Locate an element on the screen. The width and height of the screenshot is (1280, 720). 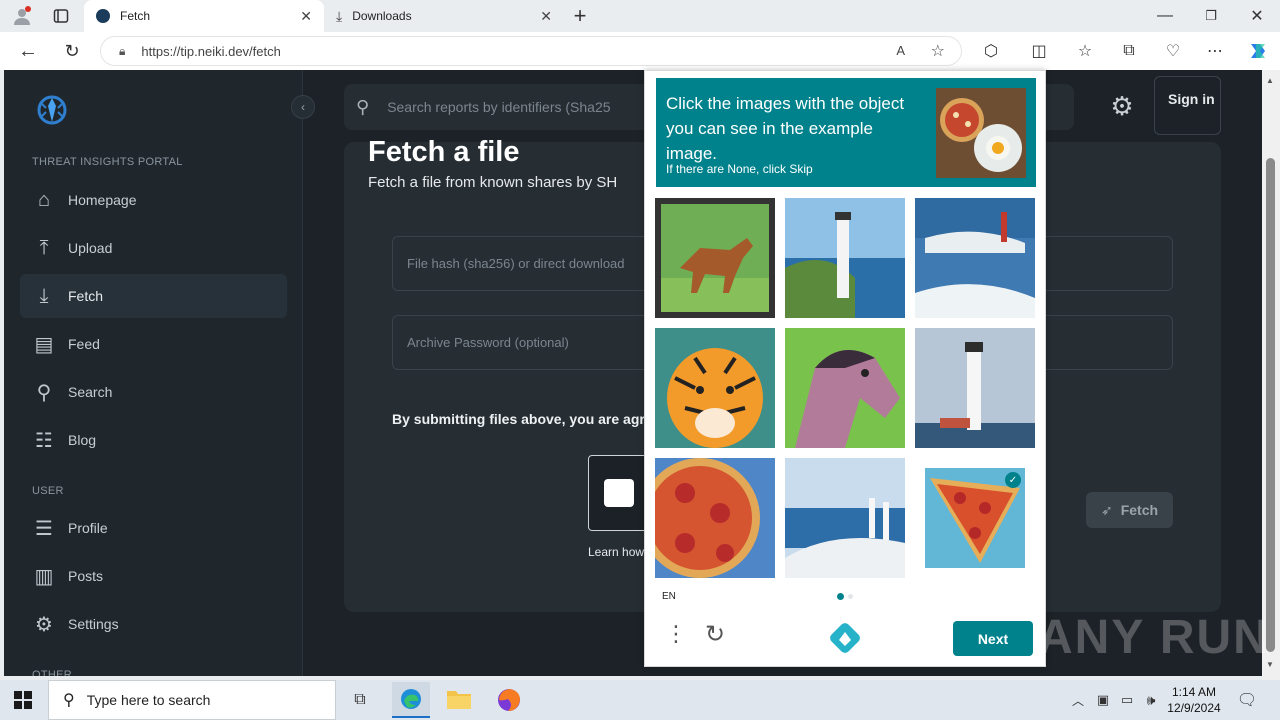
refresh-icon: ↻ is located at coordinates (715, 635).